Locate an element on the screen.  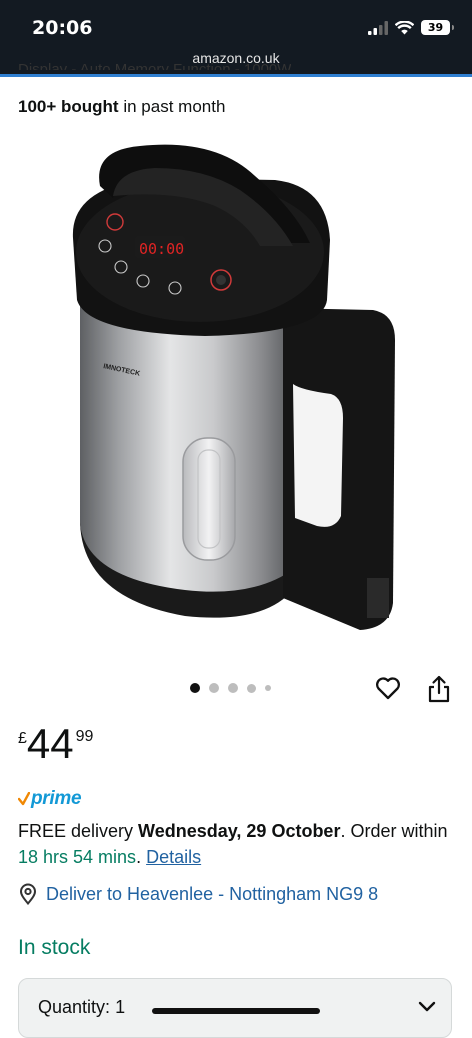
prime-label: prime is located at coordinates (56, 798).